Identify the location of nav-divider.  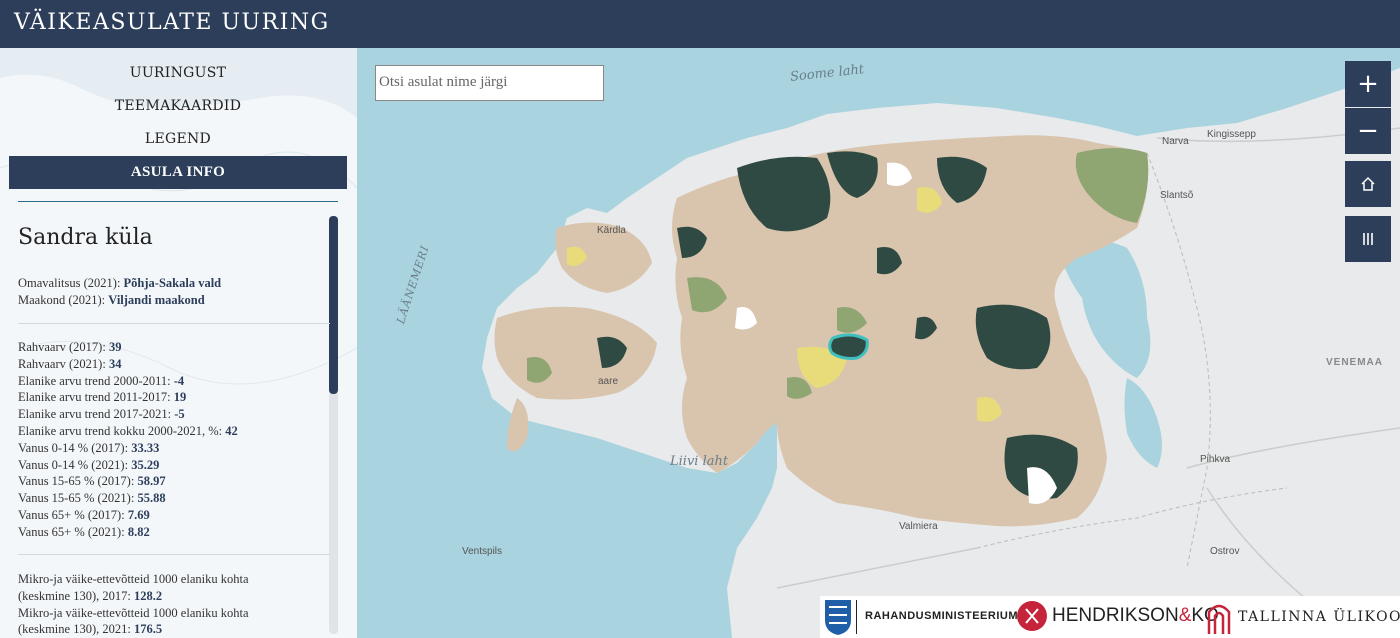
(178, 201).